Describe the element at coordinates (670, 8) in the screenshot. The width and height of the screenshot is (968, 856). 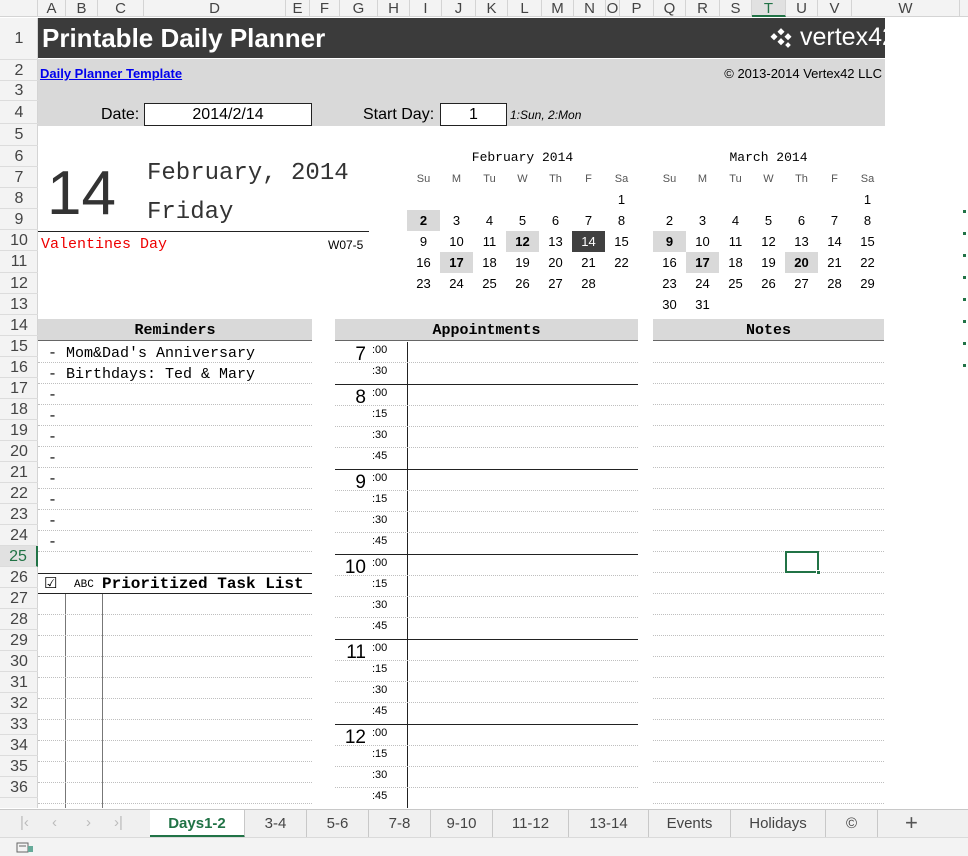
I see `column-header: Q` at that location.